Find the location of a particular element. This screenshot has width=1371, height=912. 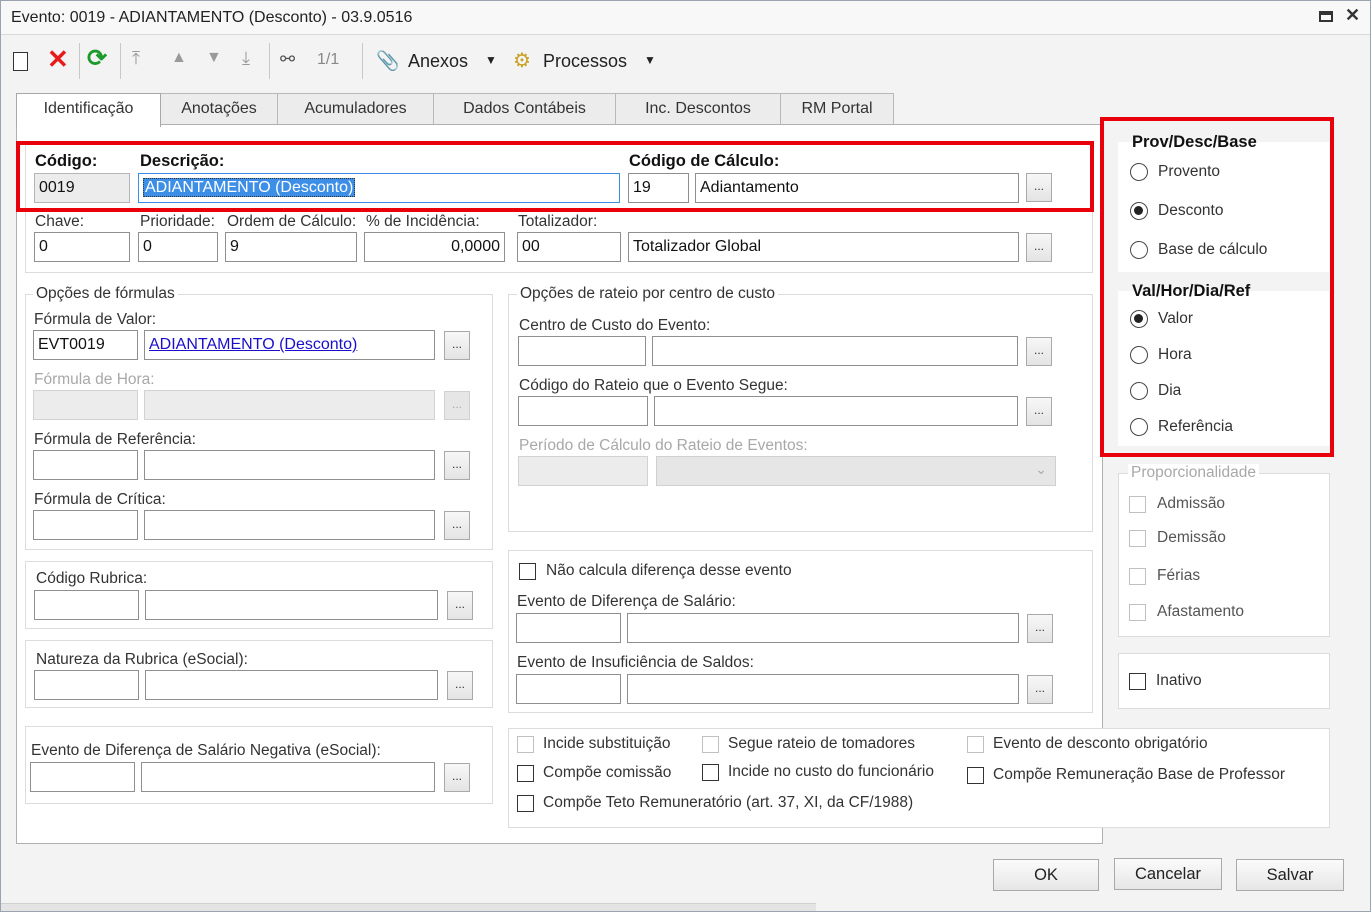

chave-label: Chave: is located at coordinates (60, 221).